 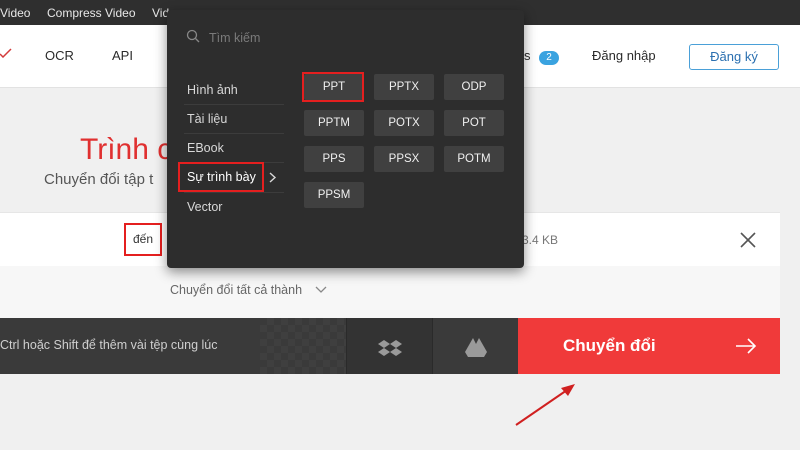 I want to click on format-pptm: PPTM, so click(x=334, y=123).